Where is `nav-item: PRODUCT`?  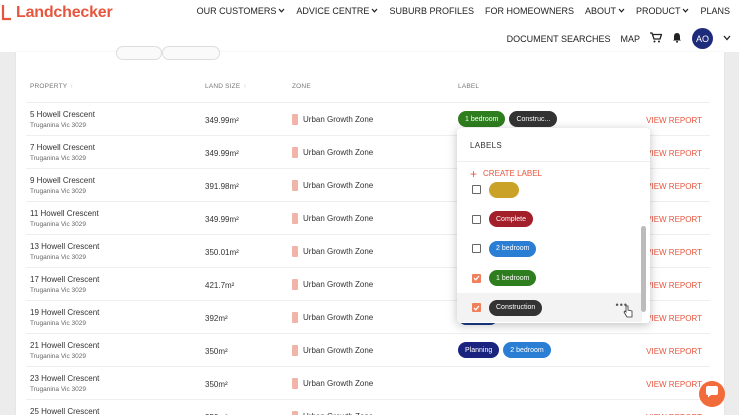 nav-item: PRODUCT is located at coordinates (663, 11).